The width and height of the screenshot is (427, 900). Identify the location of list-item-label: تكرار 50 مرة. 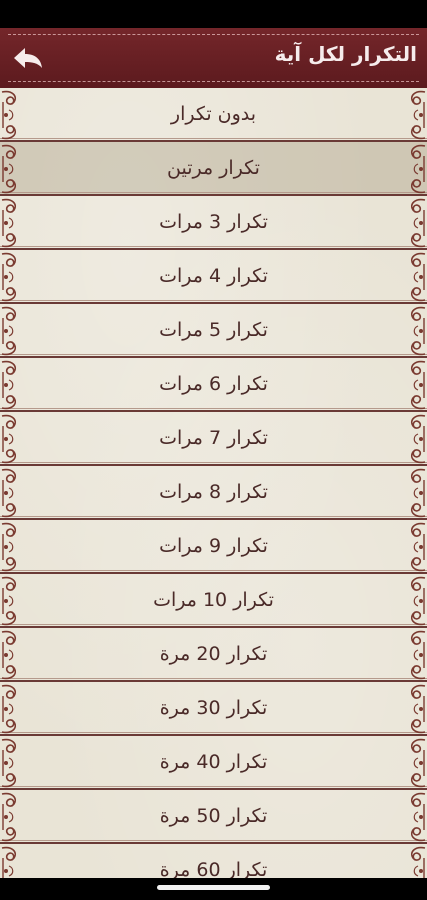
(213, 816).